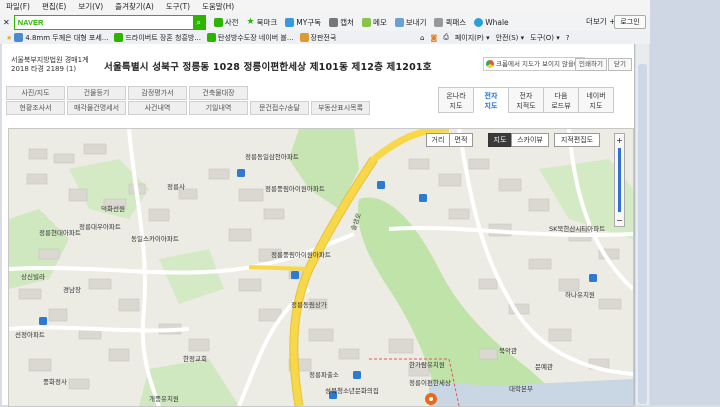  Describe the element at coordinates (176, 186) in the screenshot. I see `map-label: 정릉사` at that location.